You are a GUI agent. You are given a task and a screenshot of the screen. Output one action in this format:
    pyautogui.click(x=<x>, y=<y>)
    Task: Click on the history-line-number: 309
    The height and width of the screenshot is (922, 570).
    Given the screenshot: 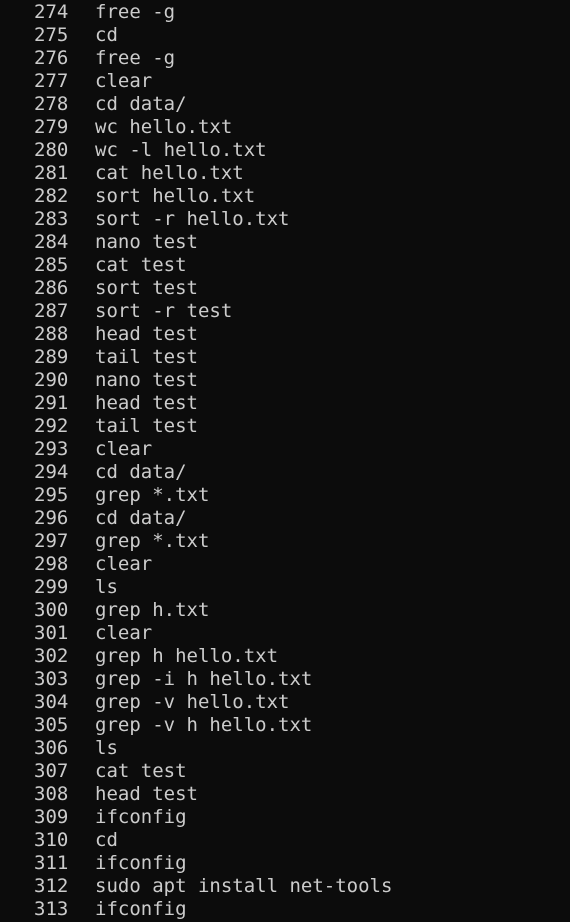 What is the action you would take?
    pyautogui.click(x=51, y=817)
    